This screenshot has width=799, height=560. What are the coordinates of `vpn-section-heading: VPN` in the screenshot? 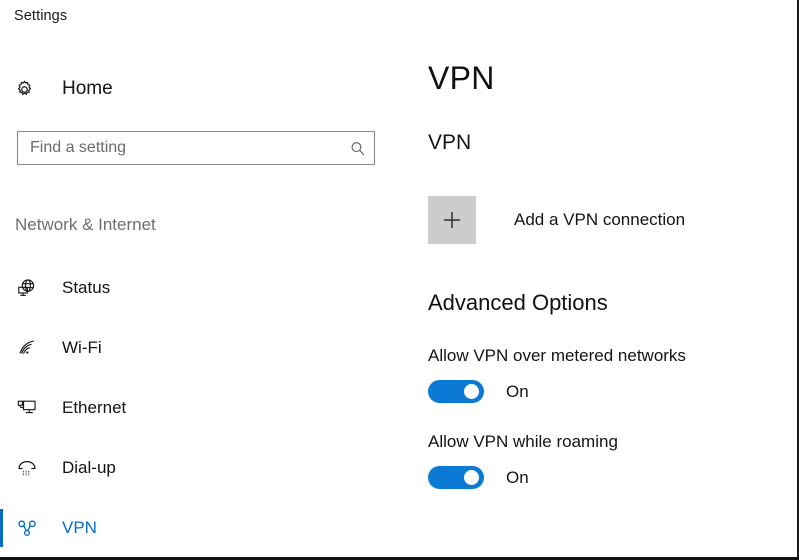 It's located at (450, 142).